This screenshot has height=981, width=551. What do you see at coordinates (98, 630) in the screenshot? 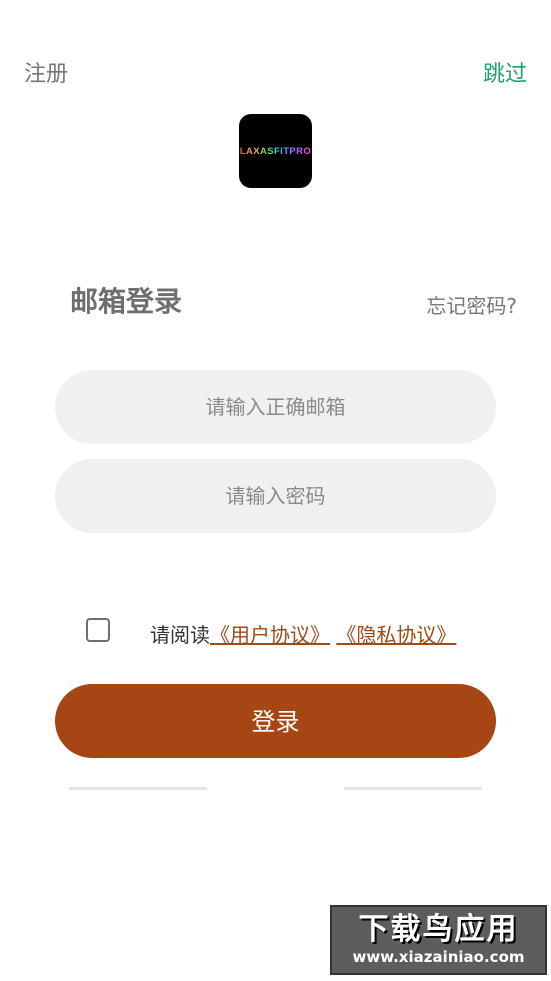
I see `agreement-checkbox` at bounding box center [98, 630].